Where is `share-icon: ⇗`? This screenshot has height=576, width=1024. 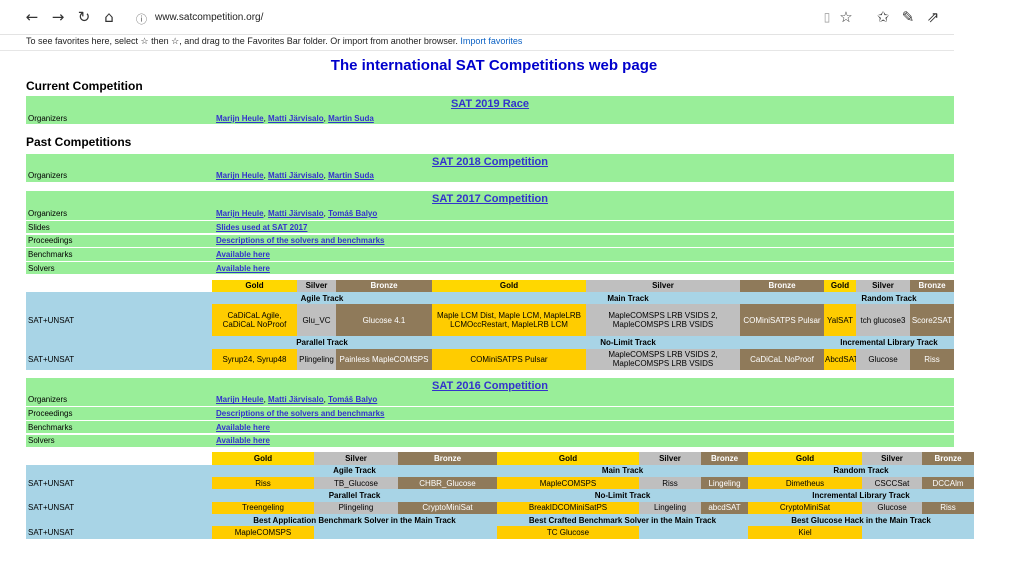 share-icon: ⇗ is located at coordinates (933, 17).